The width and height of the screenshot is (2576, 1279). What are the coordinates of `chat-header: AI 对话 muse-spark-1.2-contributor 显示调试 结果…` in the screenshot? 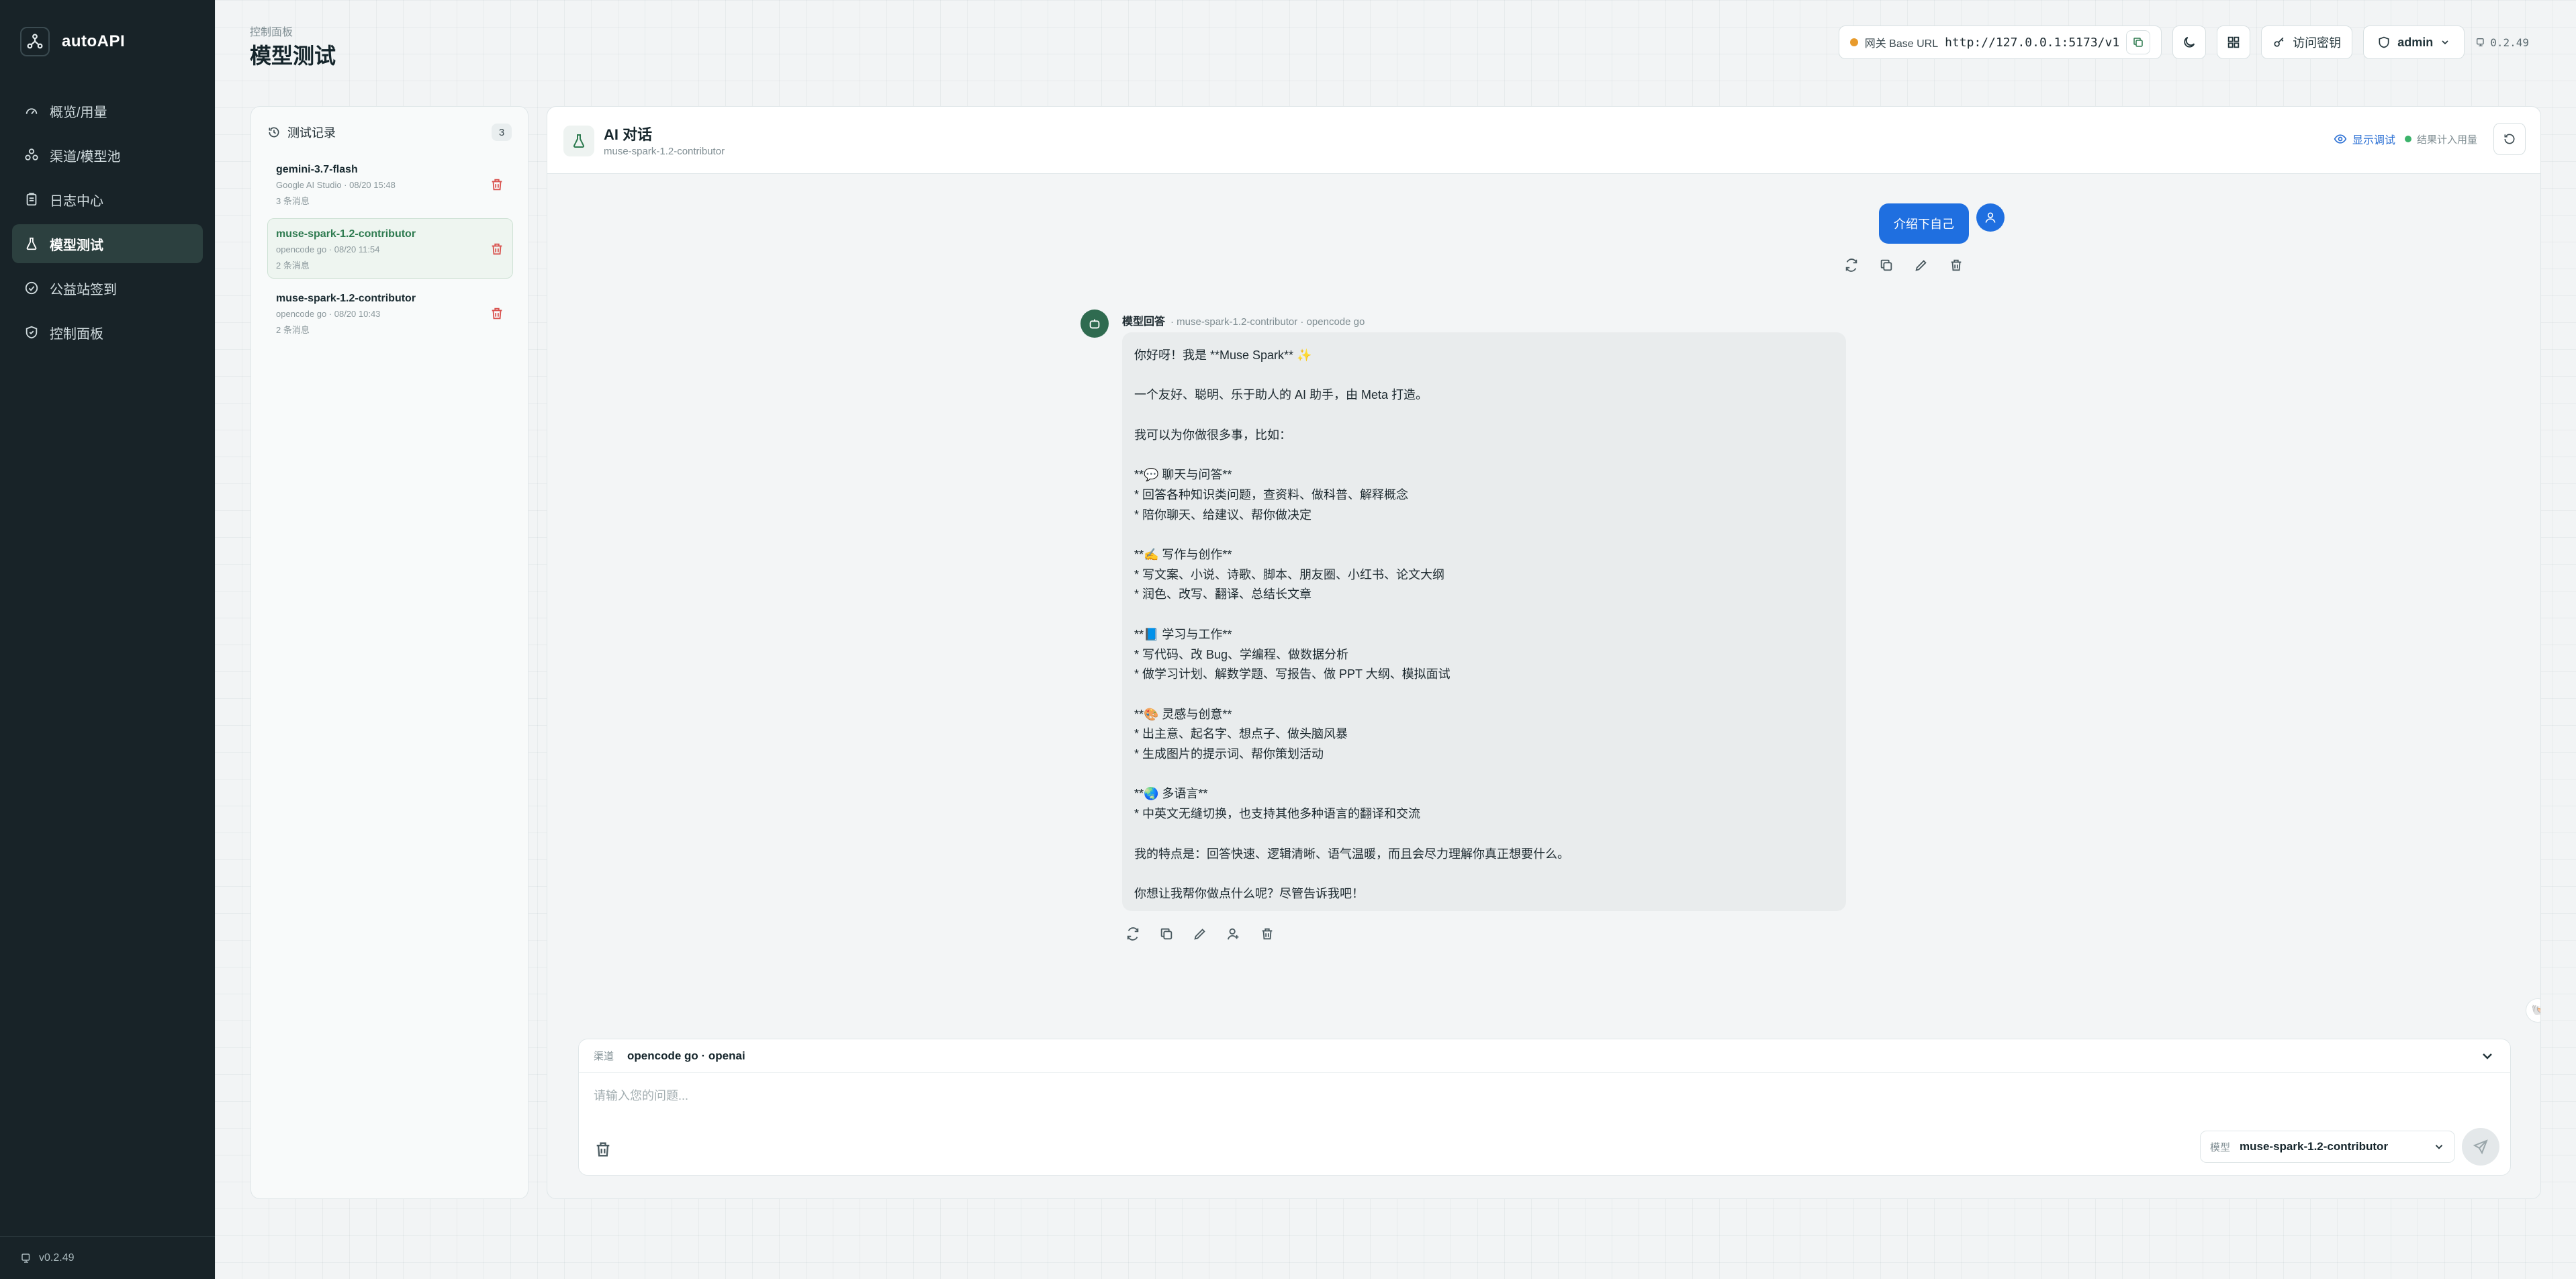 It's located at (1543, 140).